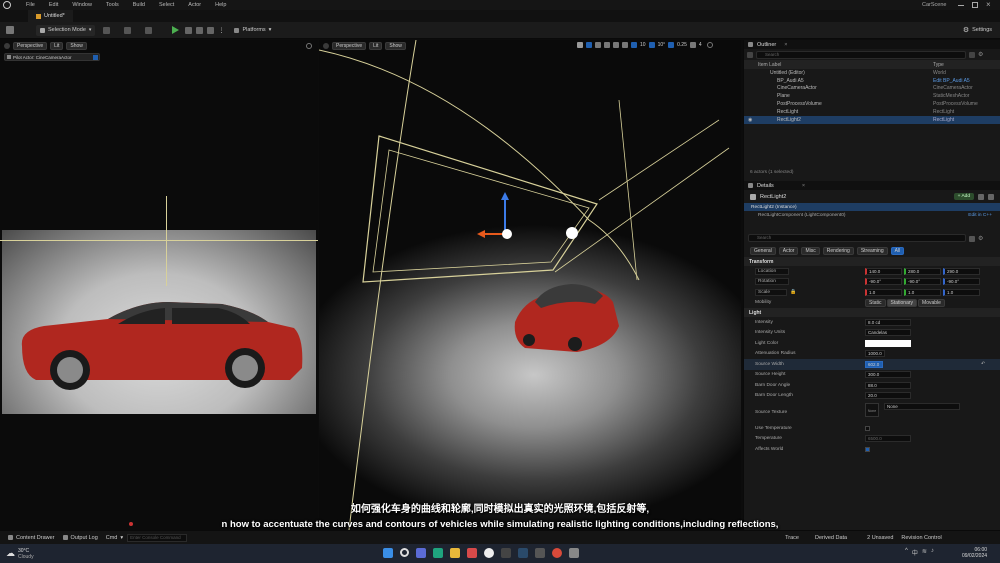  What do you see at coordinates (194, 5) in the screenshot?
I see `menu-actor: Actor` at bounding box center [194, 5].